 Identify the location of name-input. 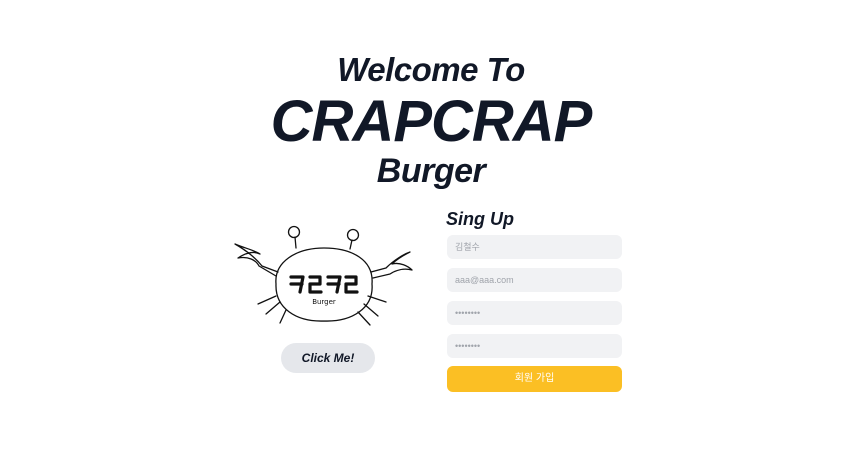
(534, 247).